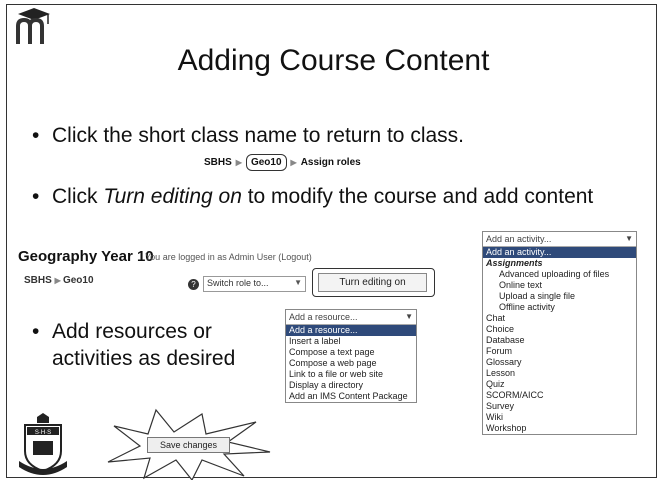 The image size is (667, 486). I want to click on resource-option: Add an IMS Content Package, so click(351, 396).